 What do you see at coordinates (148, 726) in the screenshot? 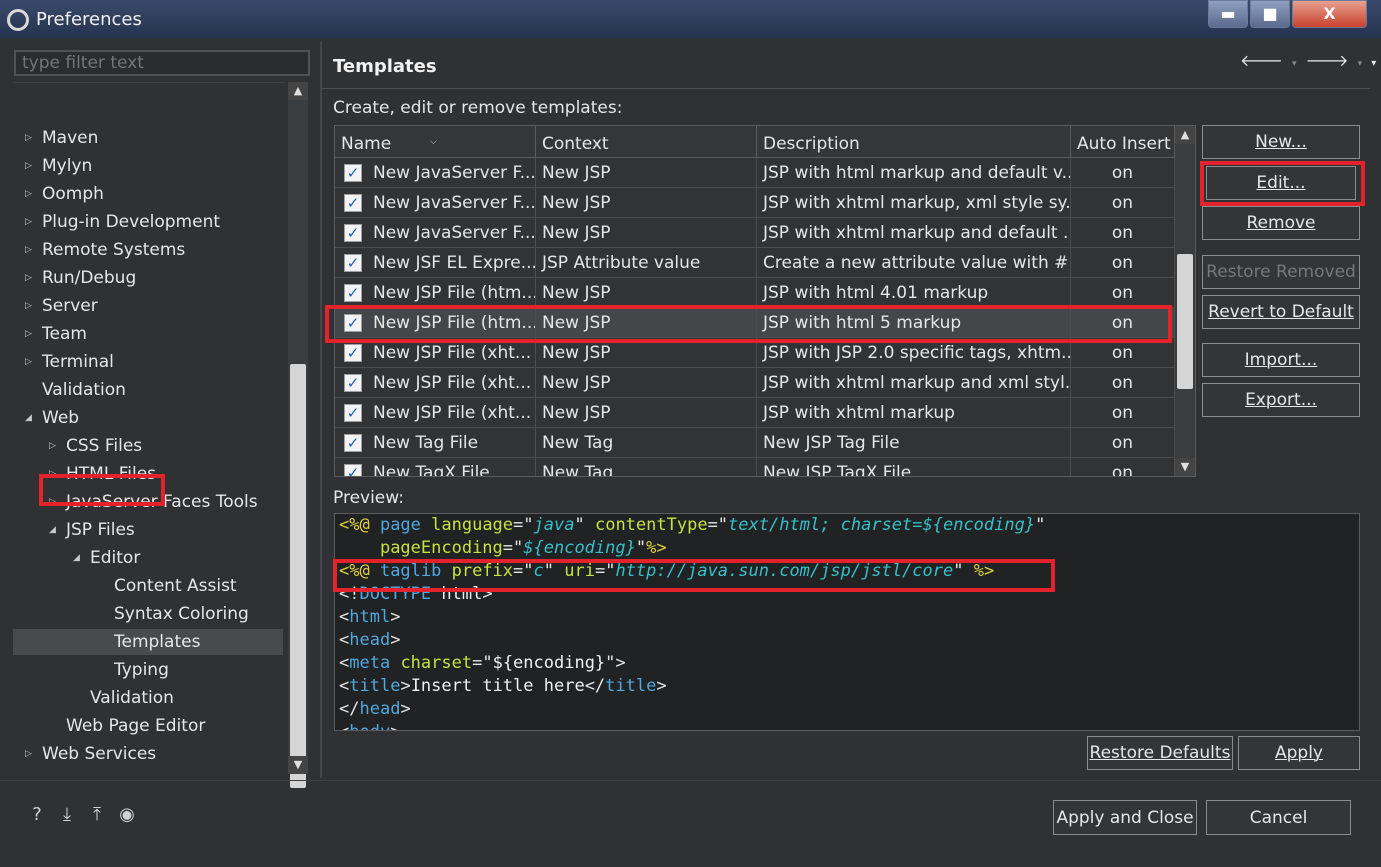
I see `tree-item: Web Page Editor` at bounding box center [148, 726].